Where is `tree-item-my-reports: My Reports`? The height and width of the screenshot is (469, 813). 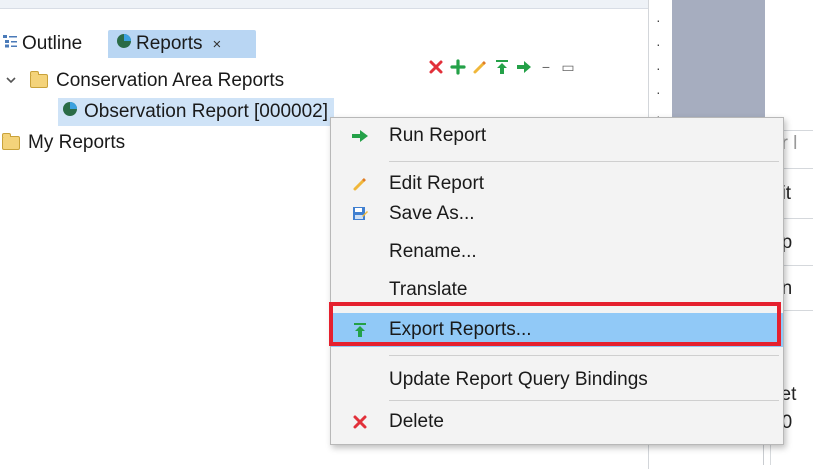
tree-item-my-reports: My Reports is located at coordinates (62, 143).